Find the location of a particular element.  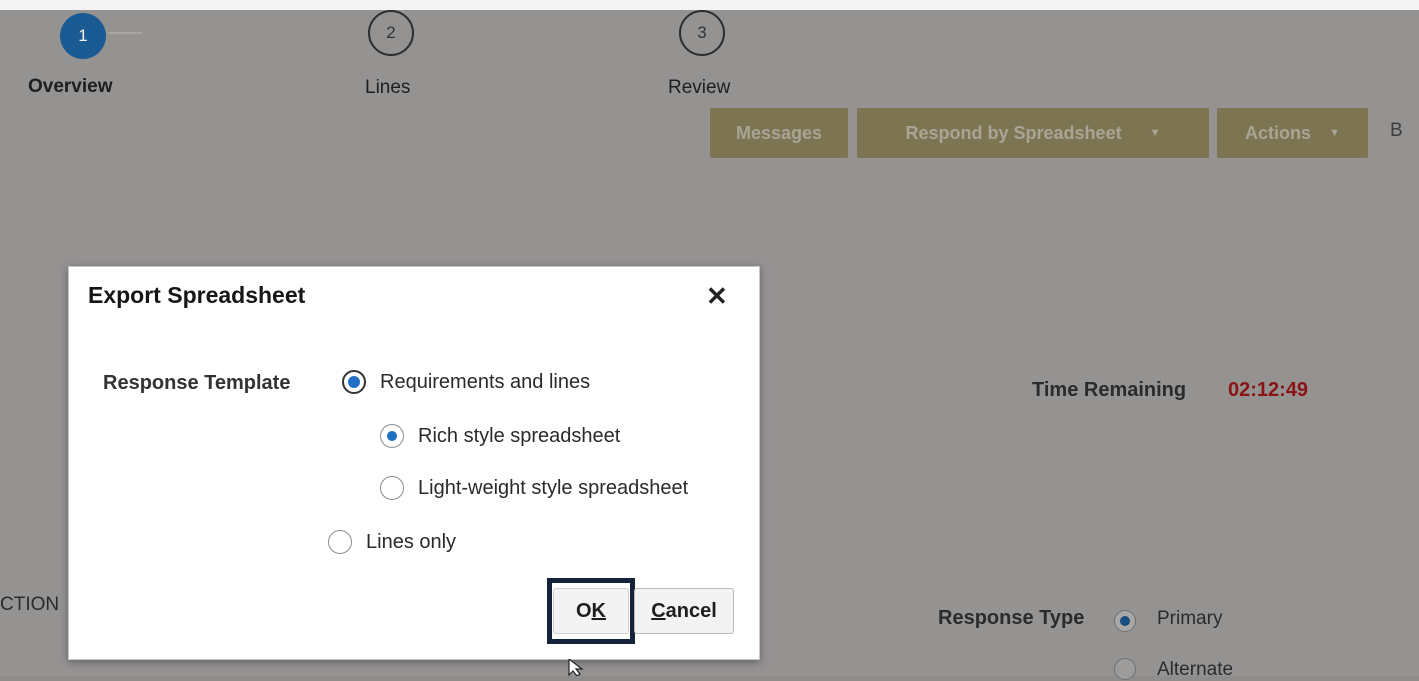

ok-label: OK is located at coordinates (590, 610).